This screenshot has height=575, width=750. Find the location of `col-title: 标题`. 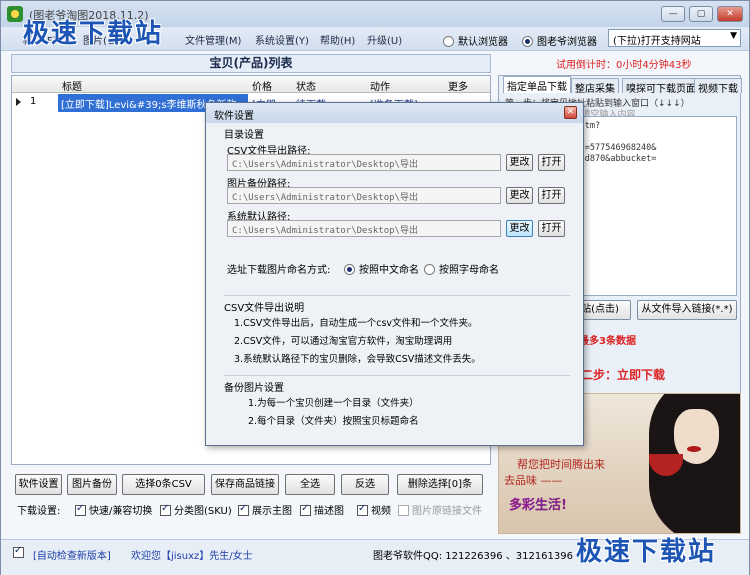

col-title: 标题 is located at coordinates (72, 85).